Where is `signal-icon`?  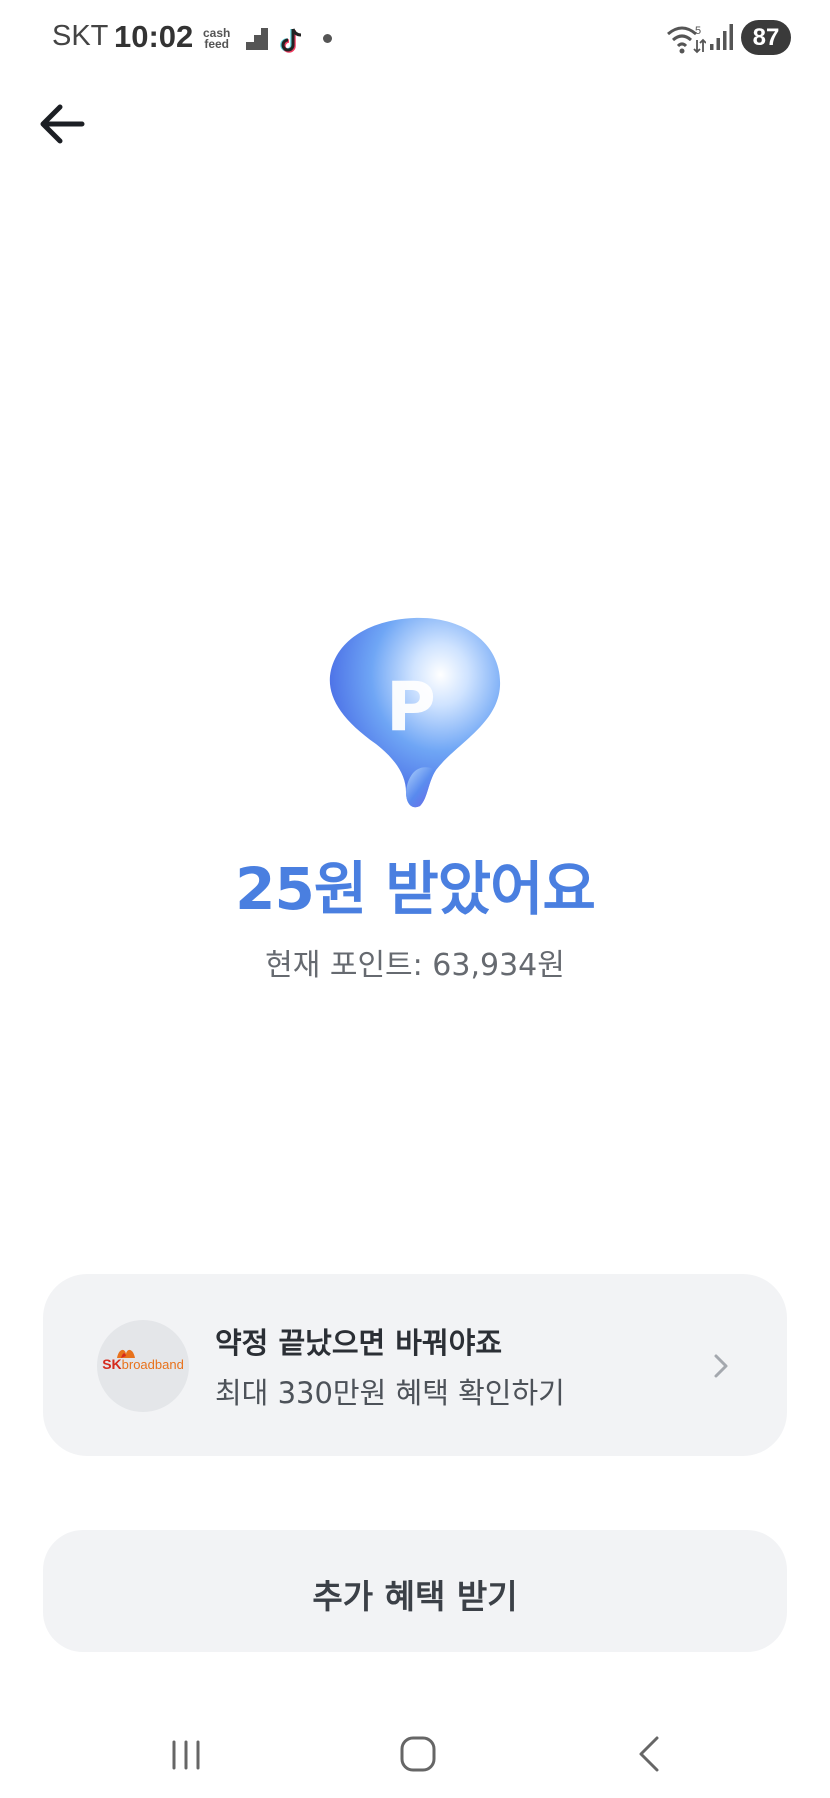
signal-icon is located at coordinates (721, 37).